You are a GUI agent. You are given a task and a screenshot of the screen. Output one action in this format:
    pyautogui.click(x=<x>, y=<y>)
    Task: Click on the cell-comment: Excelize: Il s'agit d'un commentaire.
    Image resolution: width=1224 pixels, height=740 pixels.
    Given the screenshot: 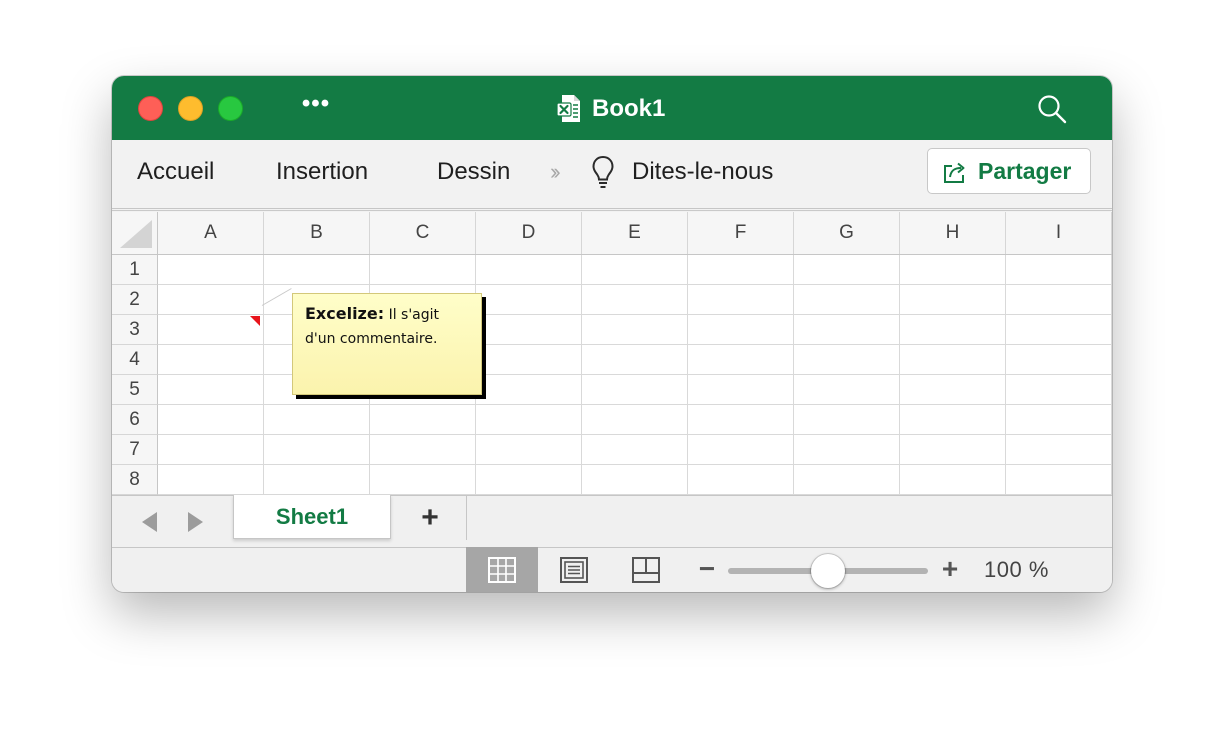 What is the action you would take?
    pyautogui.click(x=387, y=344)
    